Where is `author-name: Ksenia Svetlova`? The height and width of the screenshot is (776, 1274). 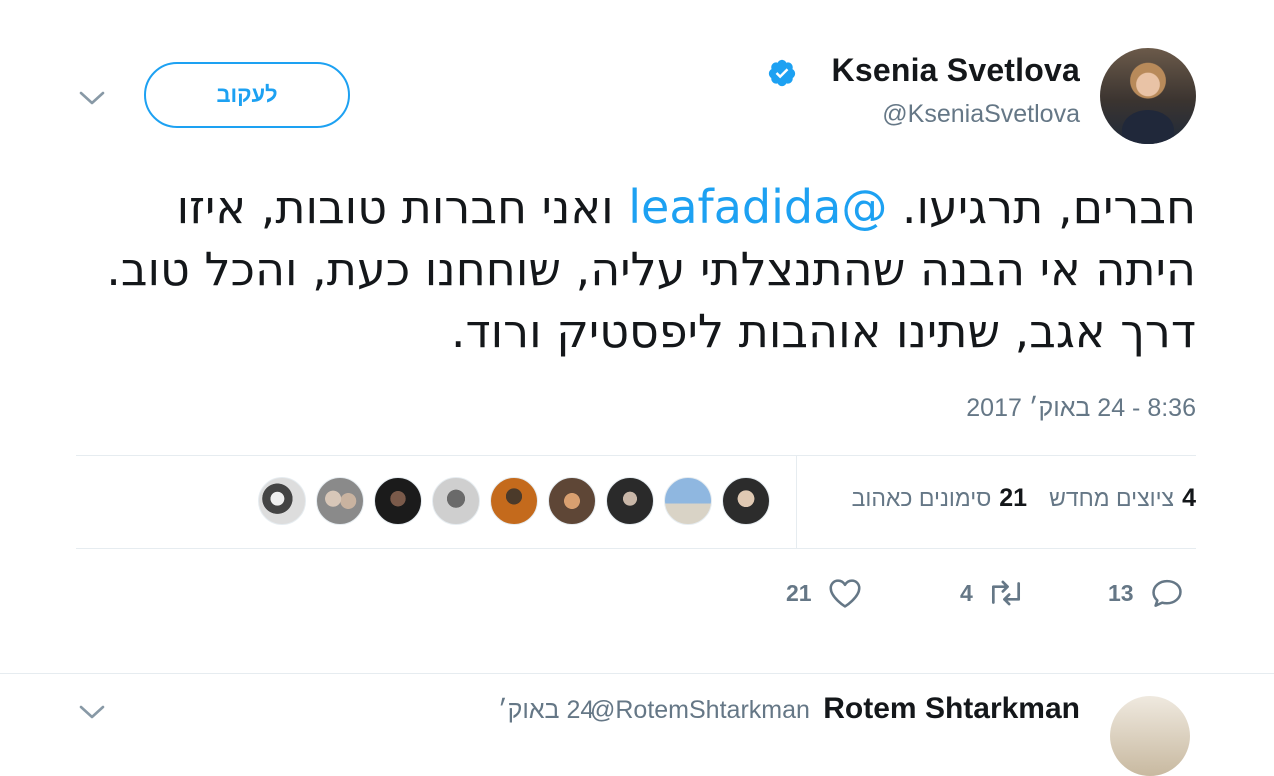
author-name: Ksenia Svetlova is located at coordinates (956, 70).